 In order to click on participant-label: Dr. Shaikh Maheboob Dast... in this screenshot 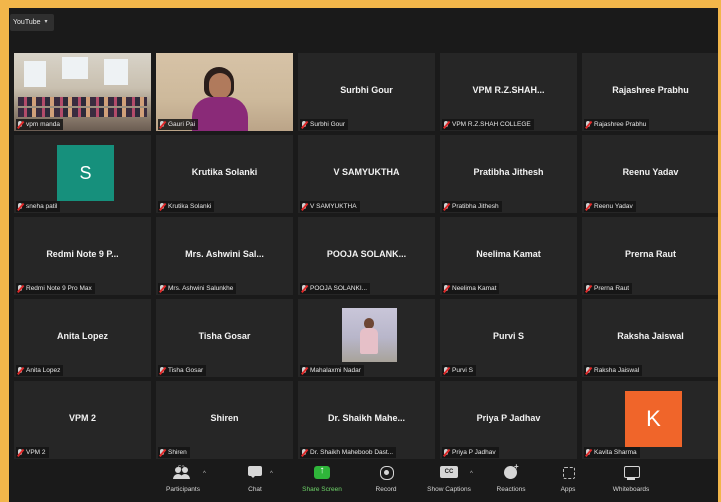, I will do `click(348, 452)`.